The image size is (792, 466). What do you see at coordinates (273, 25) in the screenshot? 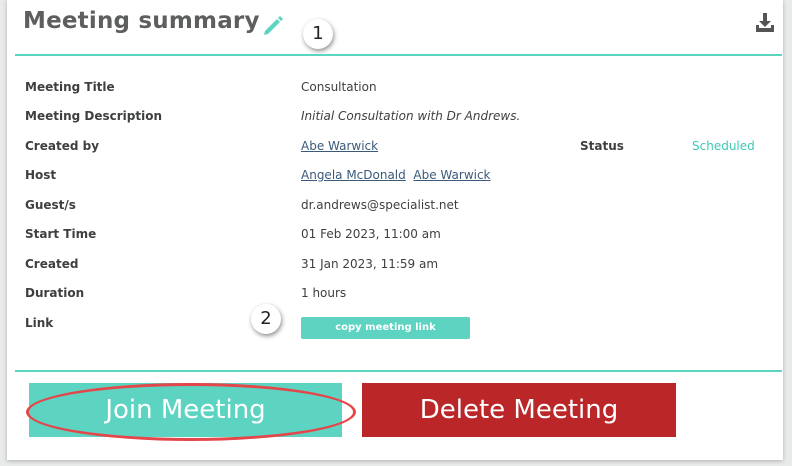
I see `pencil-icon` at bounding box center [273, 25].